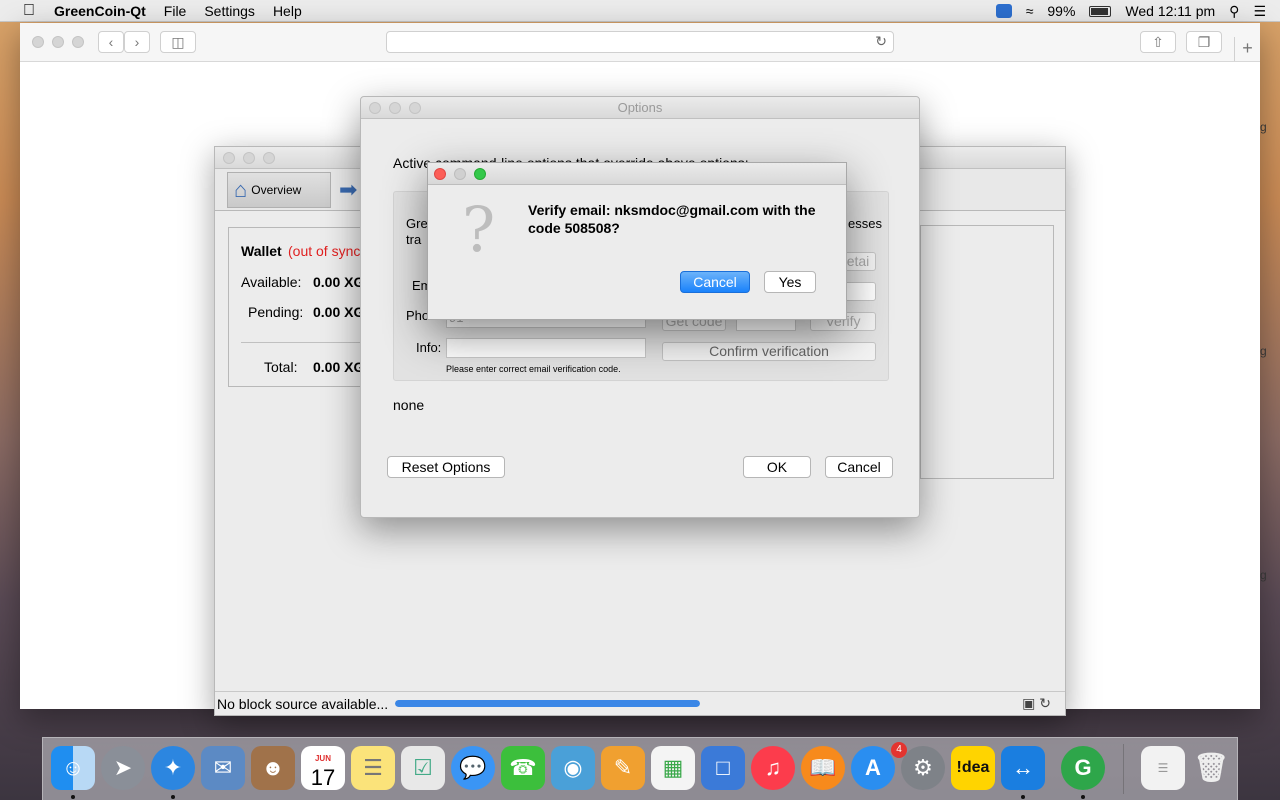  What do you see at coordinates (773, 768) in the screenshot?
I see `itunes-icon: ♫` at bounding box center [773, 768].